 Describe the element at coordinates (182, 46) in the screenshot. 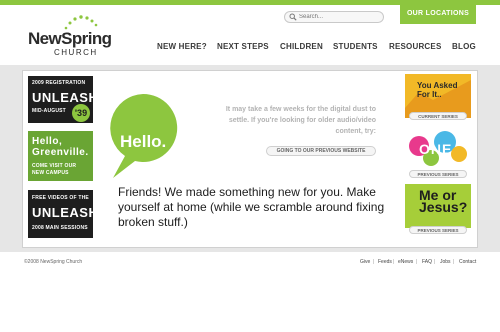

I see `nav-new-here: NEW HERE?` at that location.